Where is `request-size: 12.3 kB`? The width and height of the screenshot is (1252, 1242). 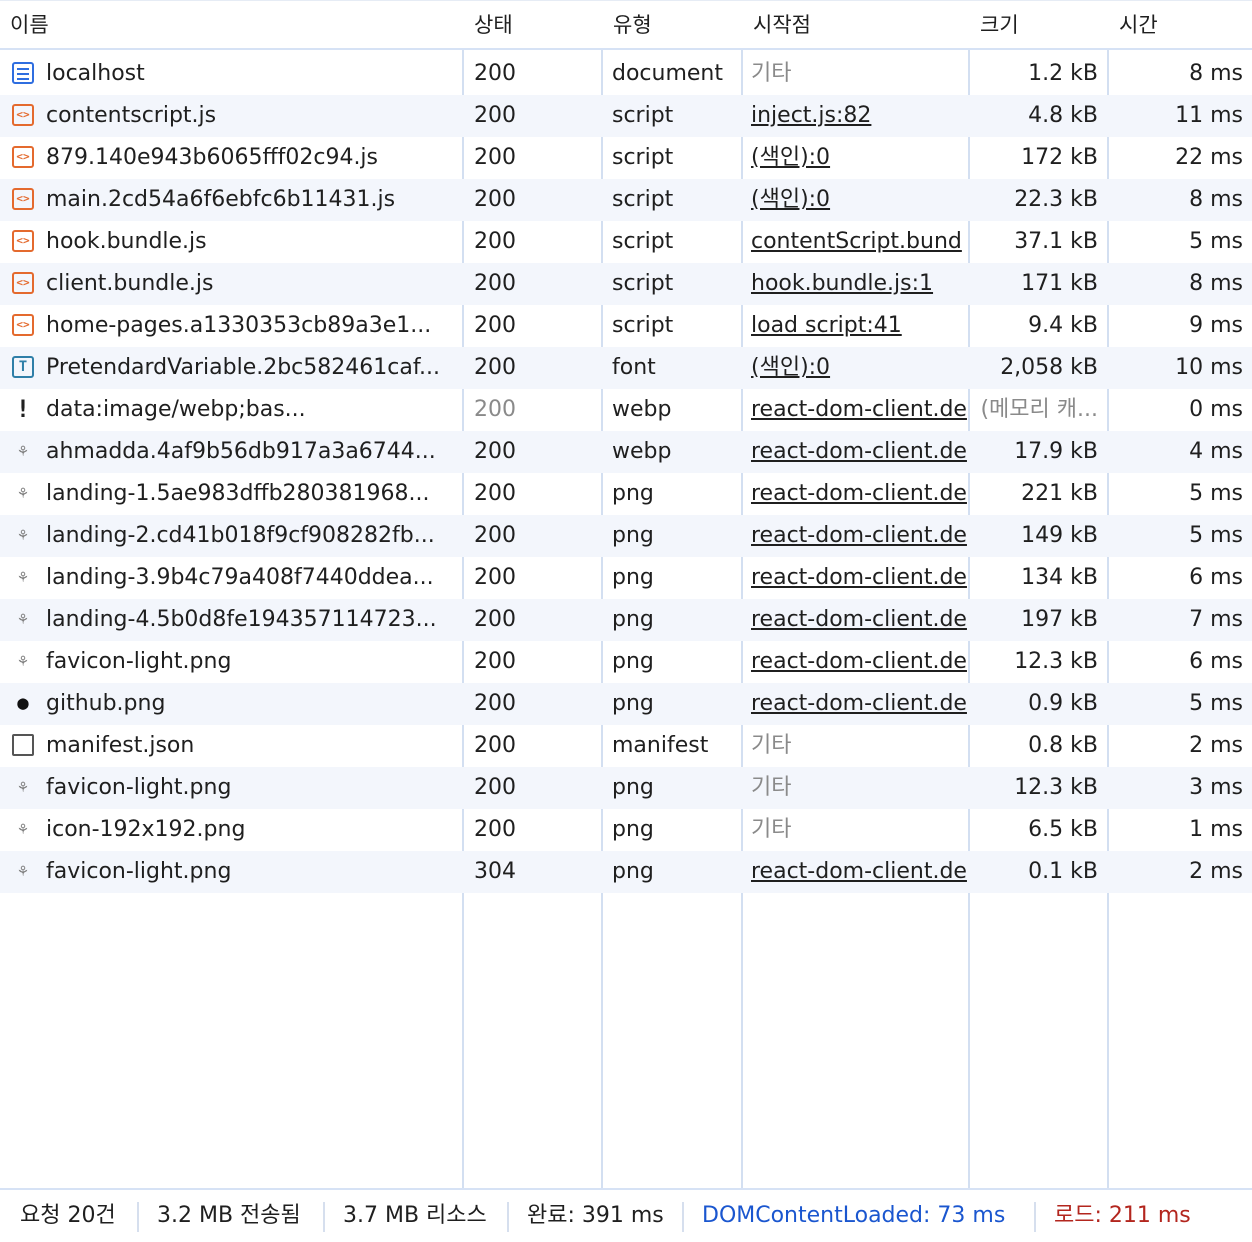
request-size: 12.3 kB is located at coordinates (1056, 661).